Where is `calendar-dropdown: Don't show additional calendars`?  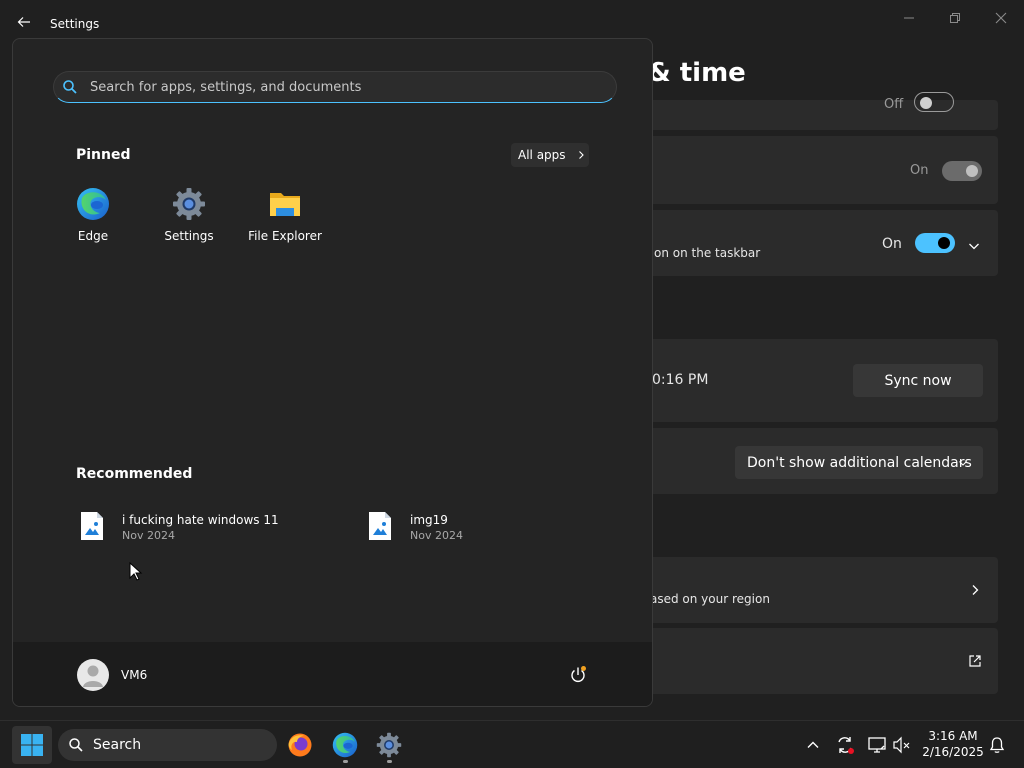
calendar-dropdown: Don't show additional calendars is located at coordinates (859, 462).